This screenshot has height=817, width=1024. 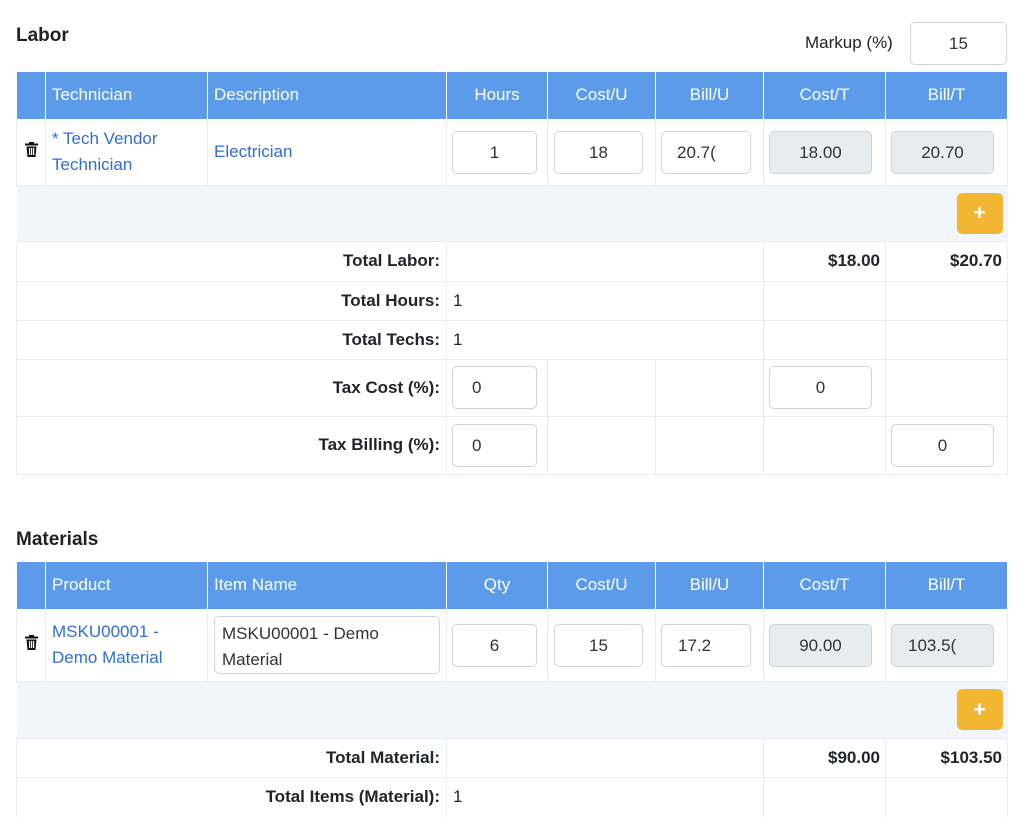 I want to click on item-name-line1: MSKU00001 - Demo, so click(x=300, y=633).